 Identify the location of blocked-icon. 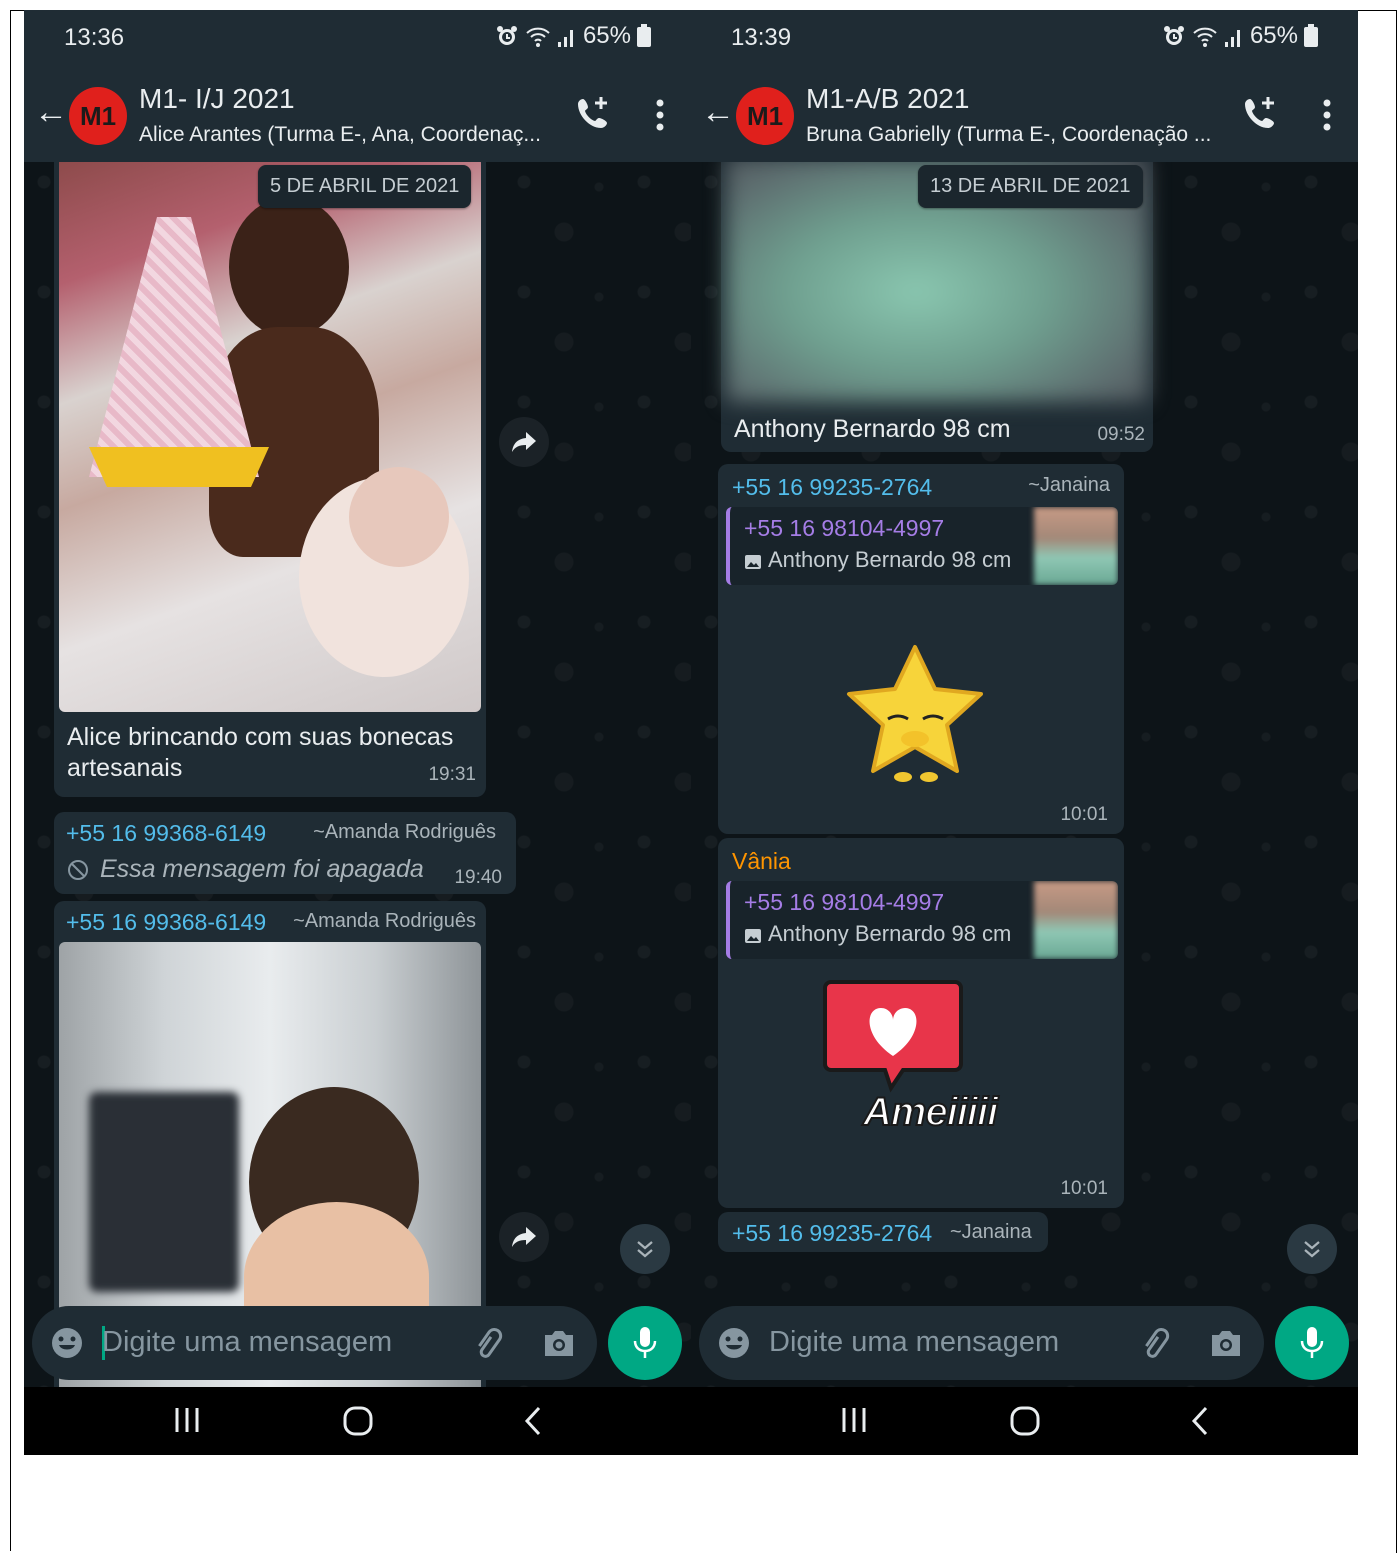
(78, 870).